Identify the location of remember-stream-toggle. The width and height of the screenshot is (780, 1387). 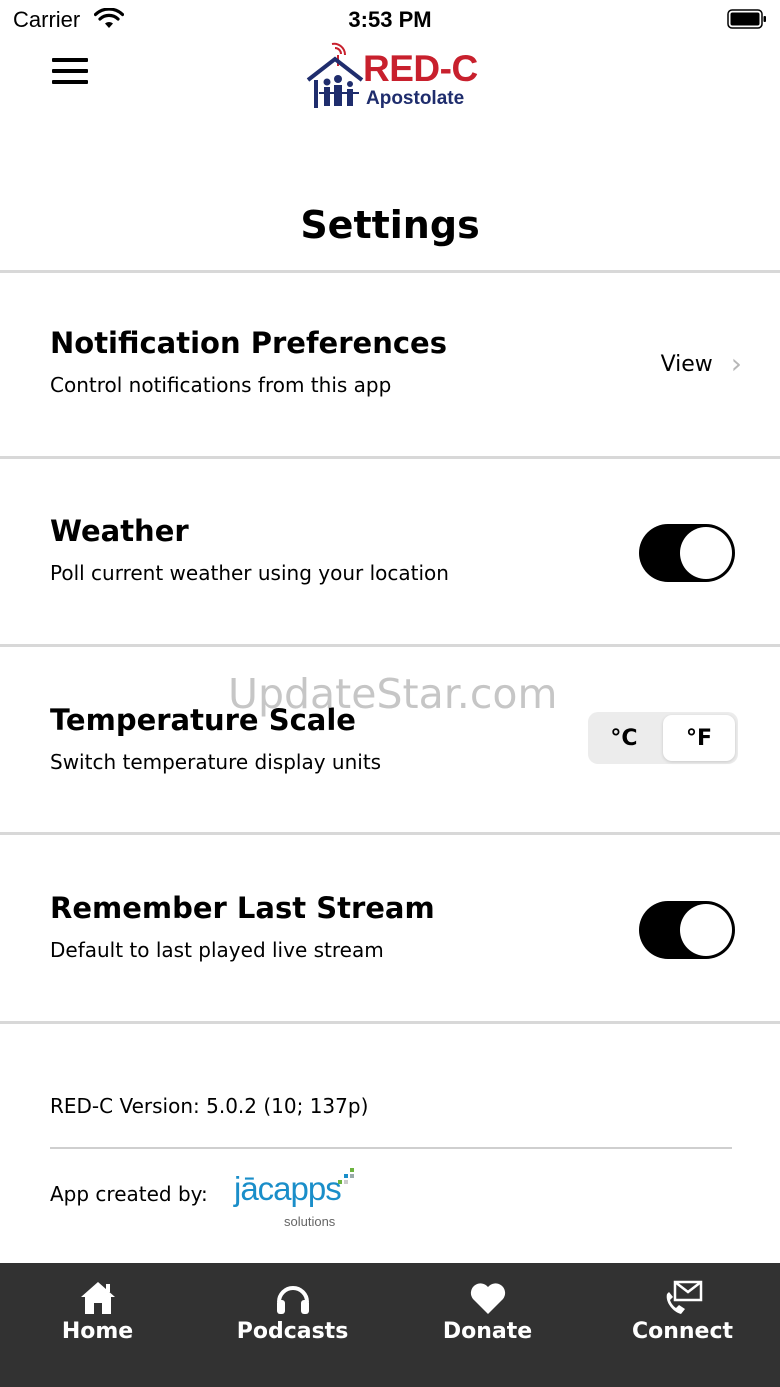
(687, 930).